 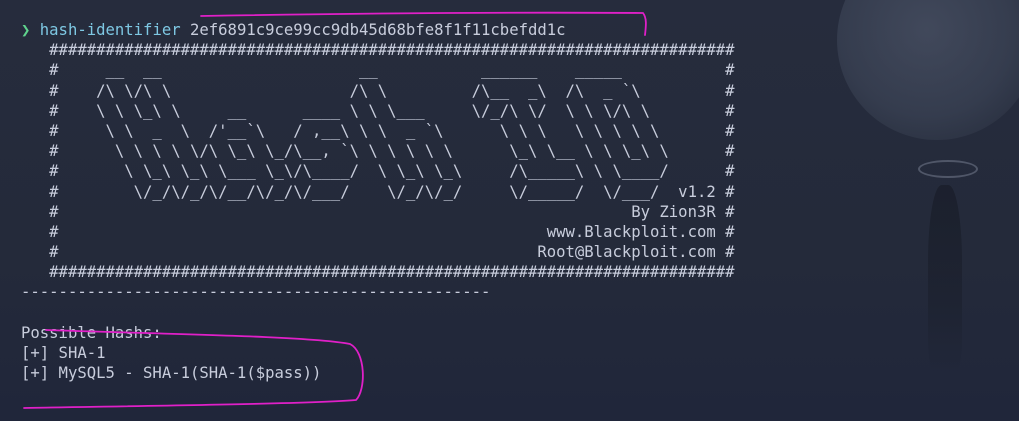 I want to click on prompt-arrow-icon: ❯, so click(x=26, y=30).